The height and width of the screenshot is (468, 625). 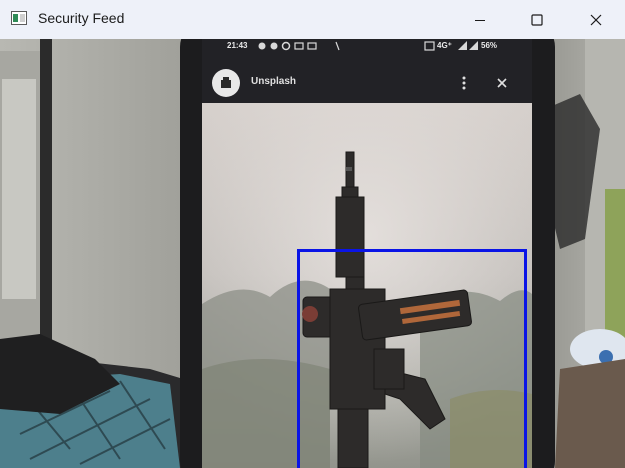 I want to click on phone-status-battery: 56%, so click(x=489, y=45).